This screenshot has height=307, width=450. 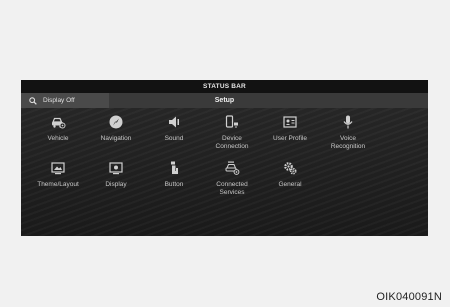 What do you see at coordinates (231, 121) in the screenshot?
I see `device-connection-icon` at bounding box center [231, 121].